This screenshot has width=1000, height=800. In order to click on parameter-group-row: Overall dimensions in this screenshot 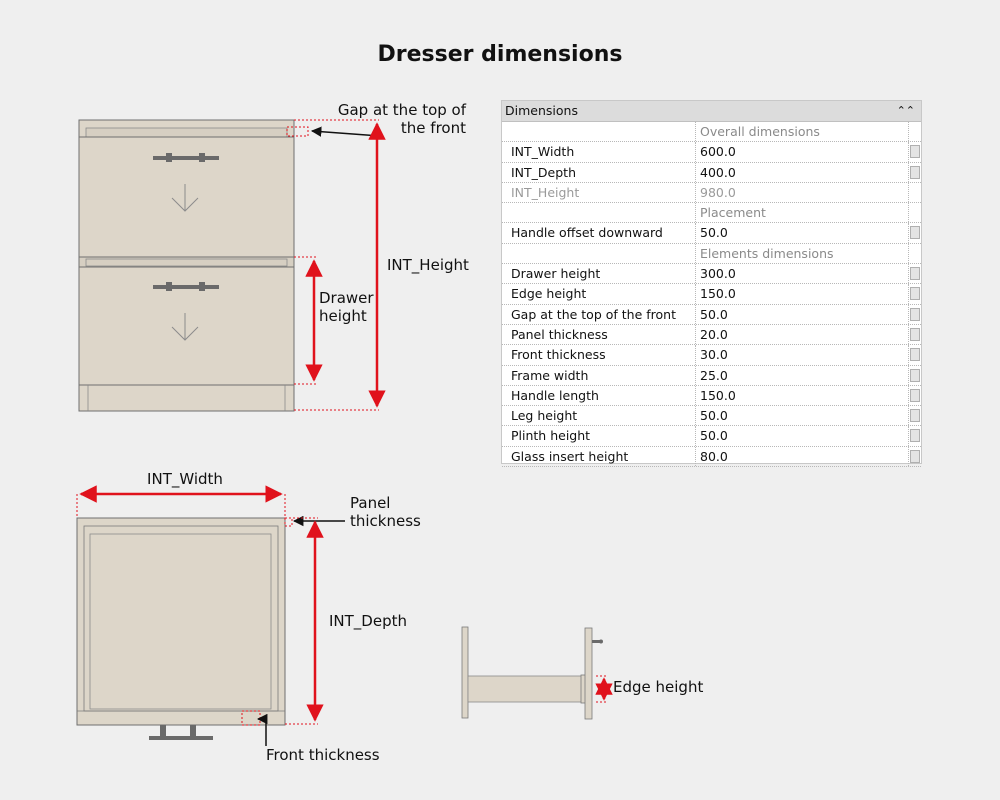, I will do `click(711, 132)`.